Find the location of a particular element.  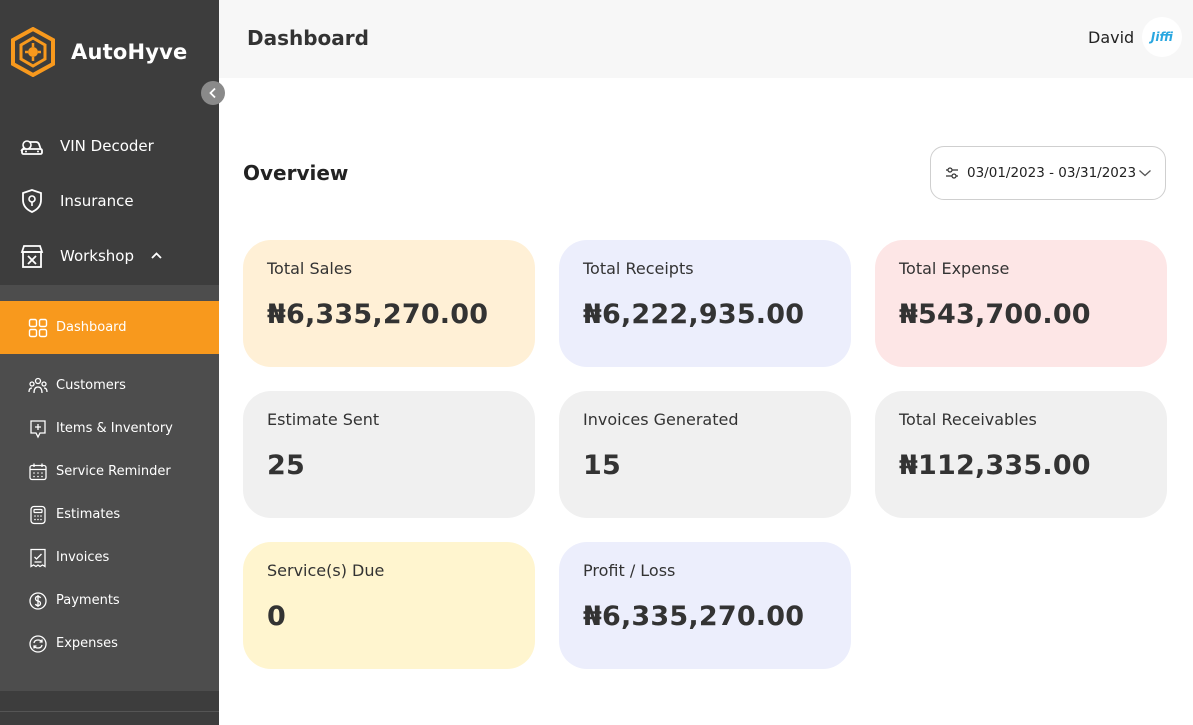

chevron-left-icon is located at coordinates (212, 93).